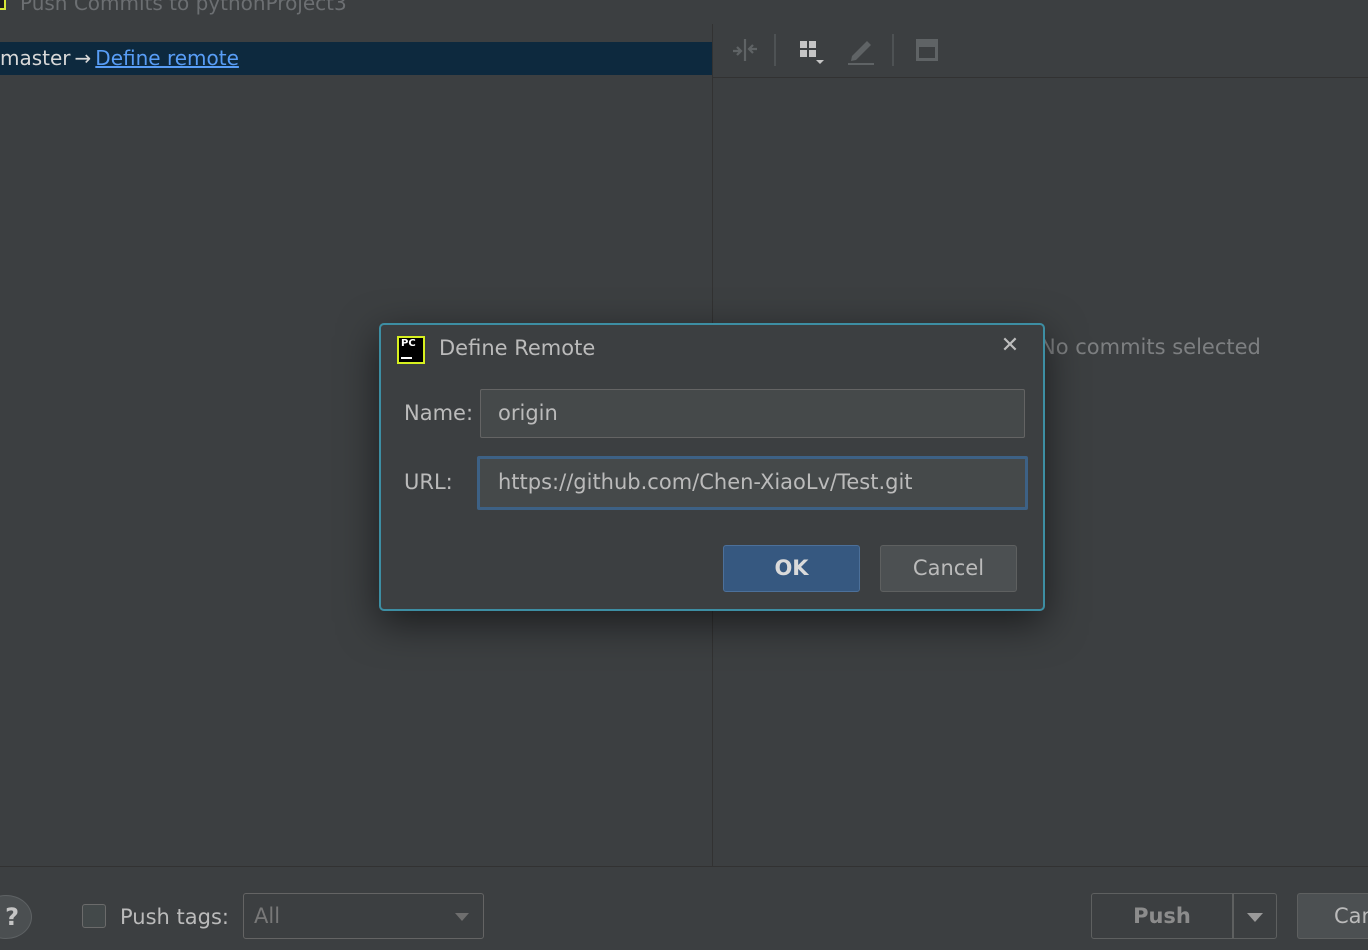 This screenshot has height=950, width=1368. Describe the element at coordinates (83, 58) in the screenshot. I see `right-arrow-icon: →` at that location.